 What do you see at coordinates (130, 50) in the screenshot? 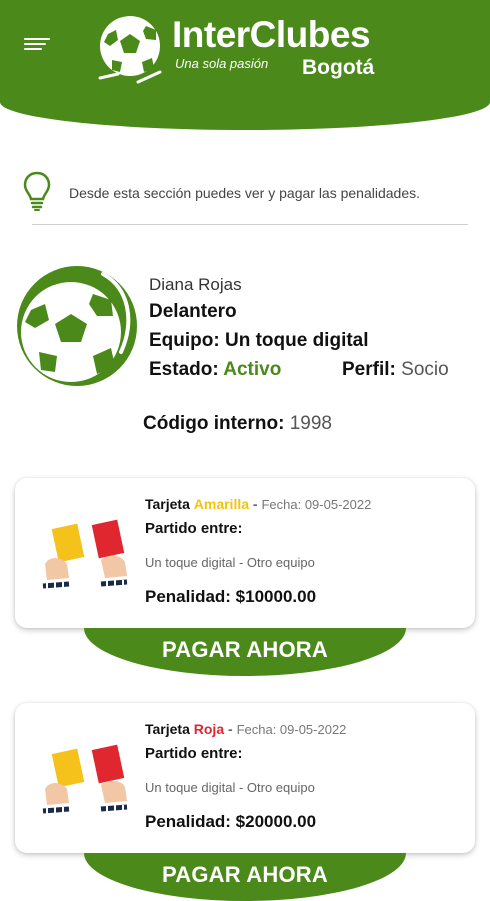
I see `soccer-ball-logo-icon` at bounding box center [130, 50].